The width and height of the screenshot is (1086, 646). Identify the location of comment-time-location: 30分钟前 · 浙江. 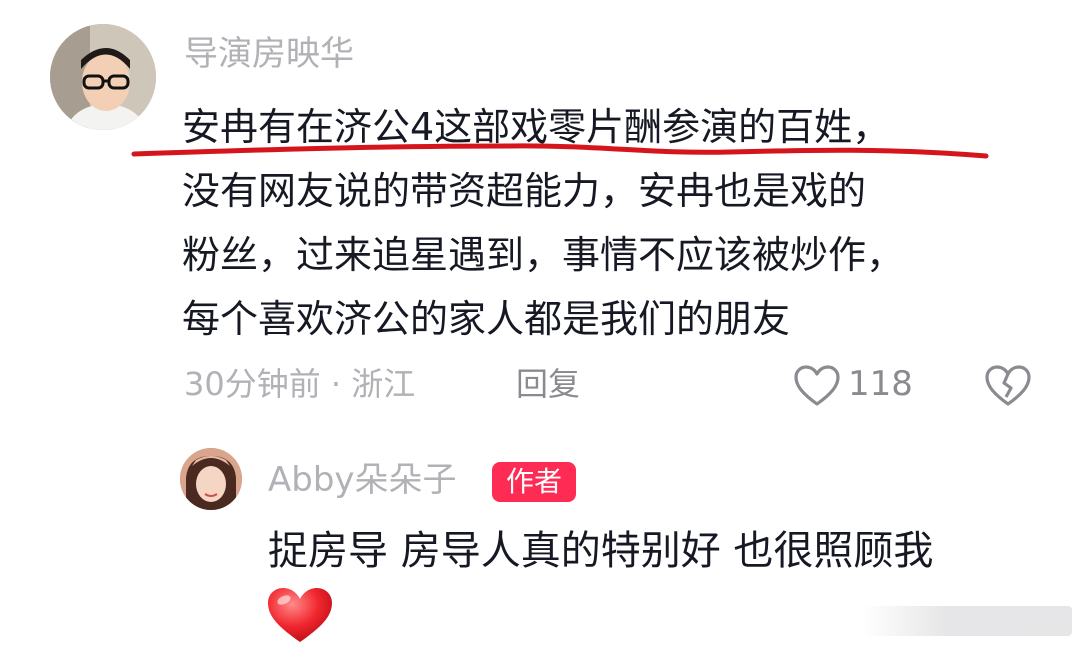
(300, 384).